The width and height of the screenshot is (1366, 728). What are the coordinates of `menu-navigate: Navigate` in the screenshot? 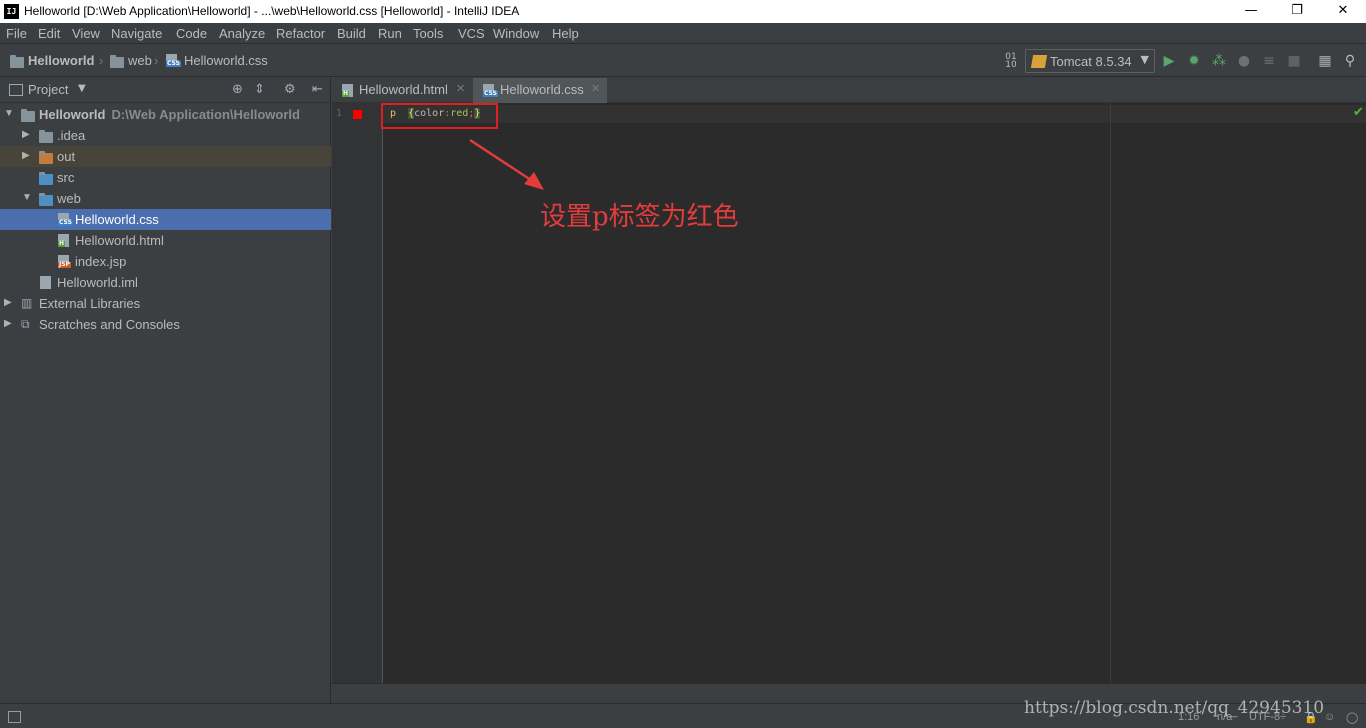 It's located at (136, 33).